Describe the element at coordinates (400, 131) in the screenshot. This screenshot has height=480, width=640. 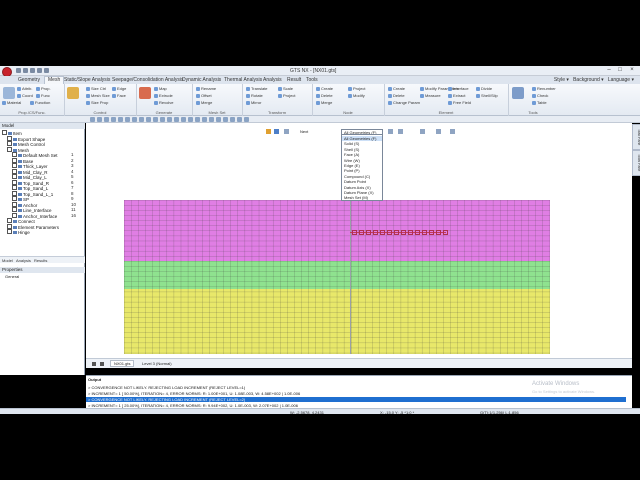
I see `filter-clear-icon` at that location.